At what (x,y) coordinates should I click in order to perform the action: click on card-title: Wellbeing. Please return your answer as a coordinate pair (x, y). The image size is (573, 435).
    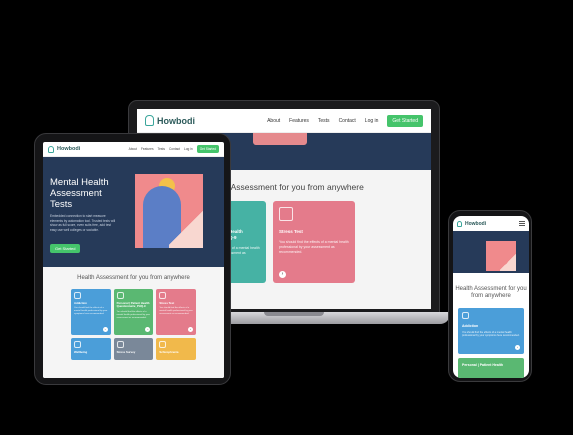
    Looking at the image, I should click on (81, 352).